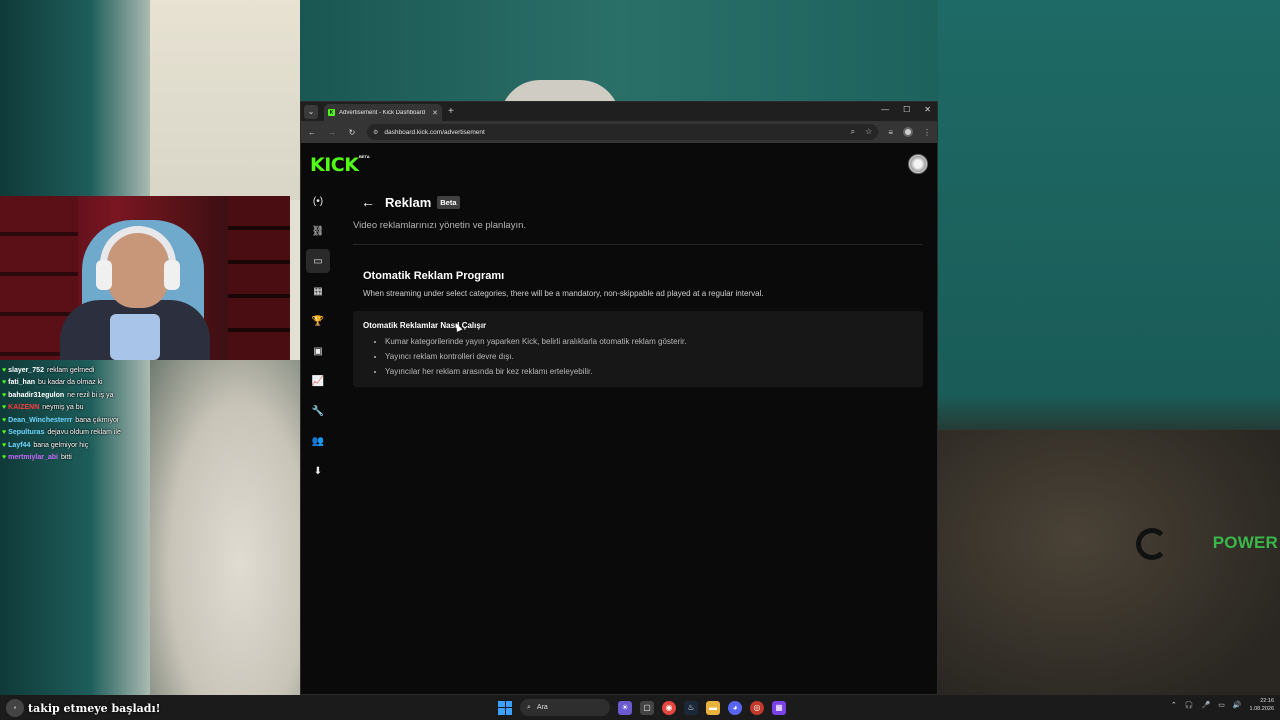  I want to click on task-view-icon: ▢, so click(647, 707).